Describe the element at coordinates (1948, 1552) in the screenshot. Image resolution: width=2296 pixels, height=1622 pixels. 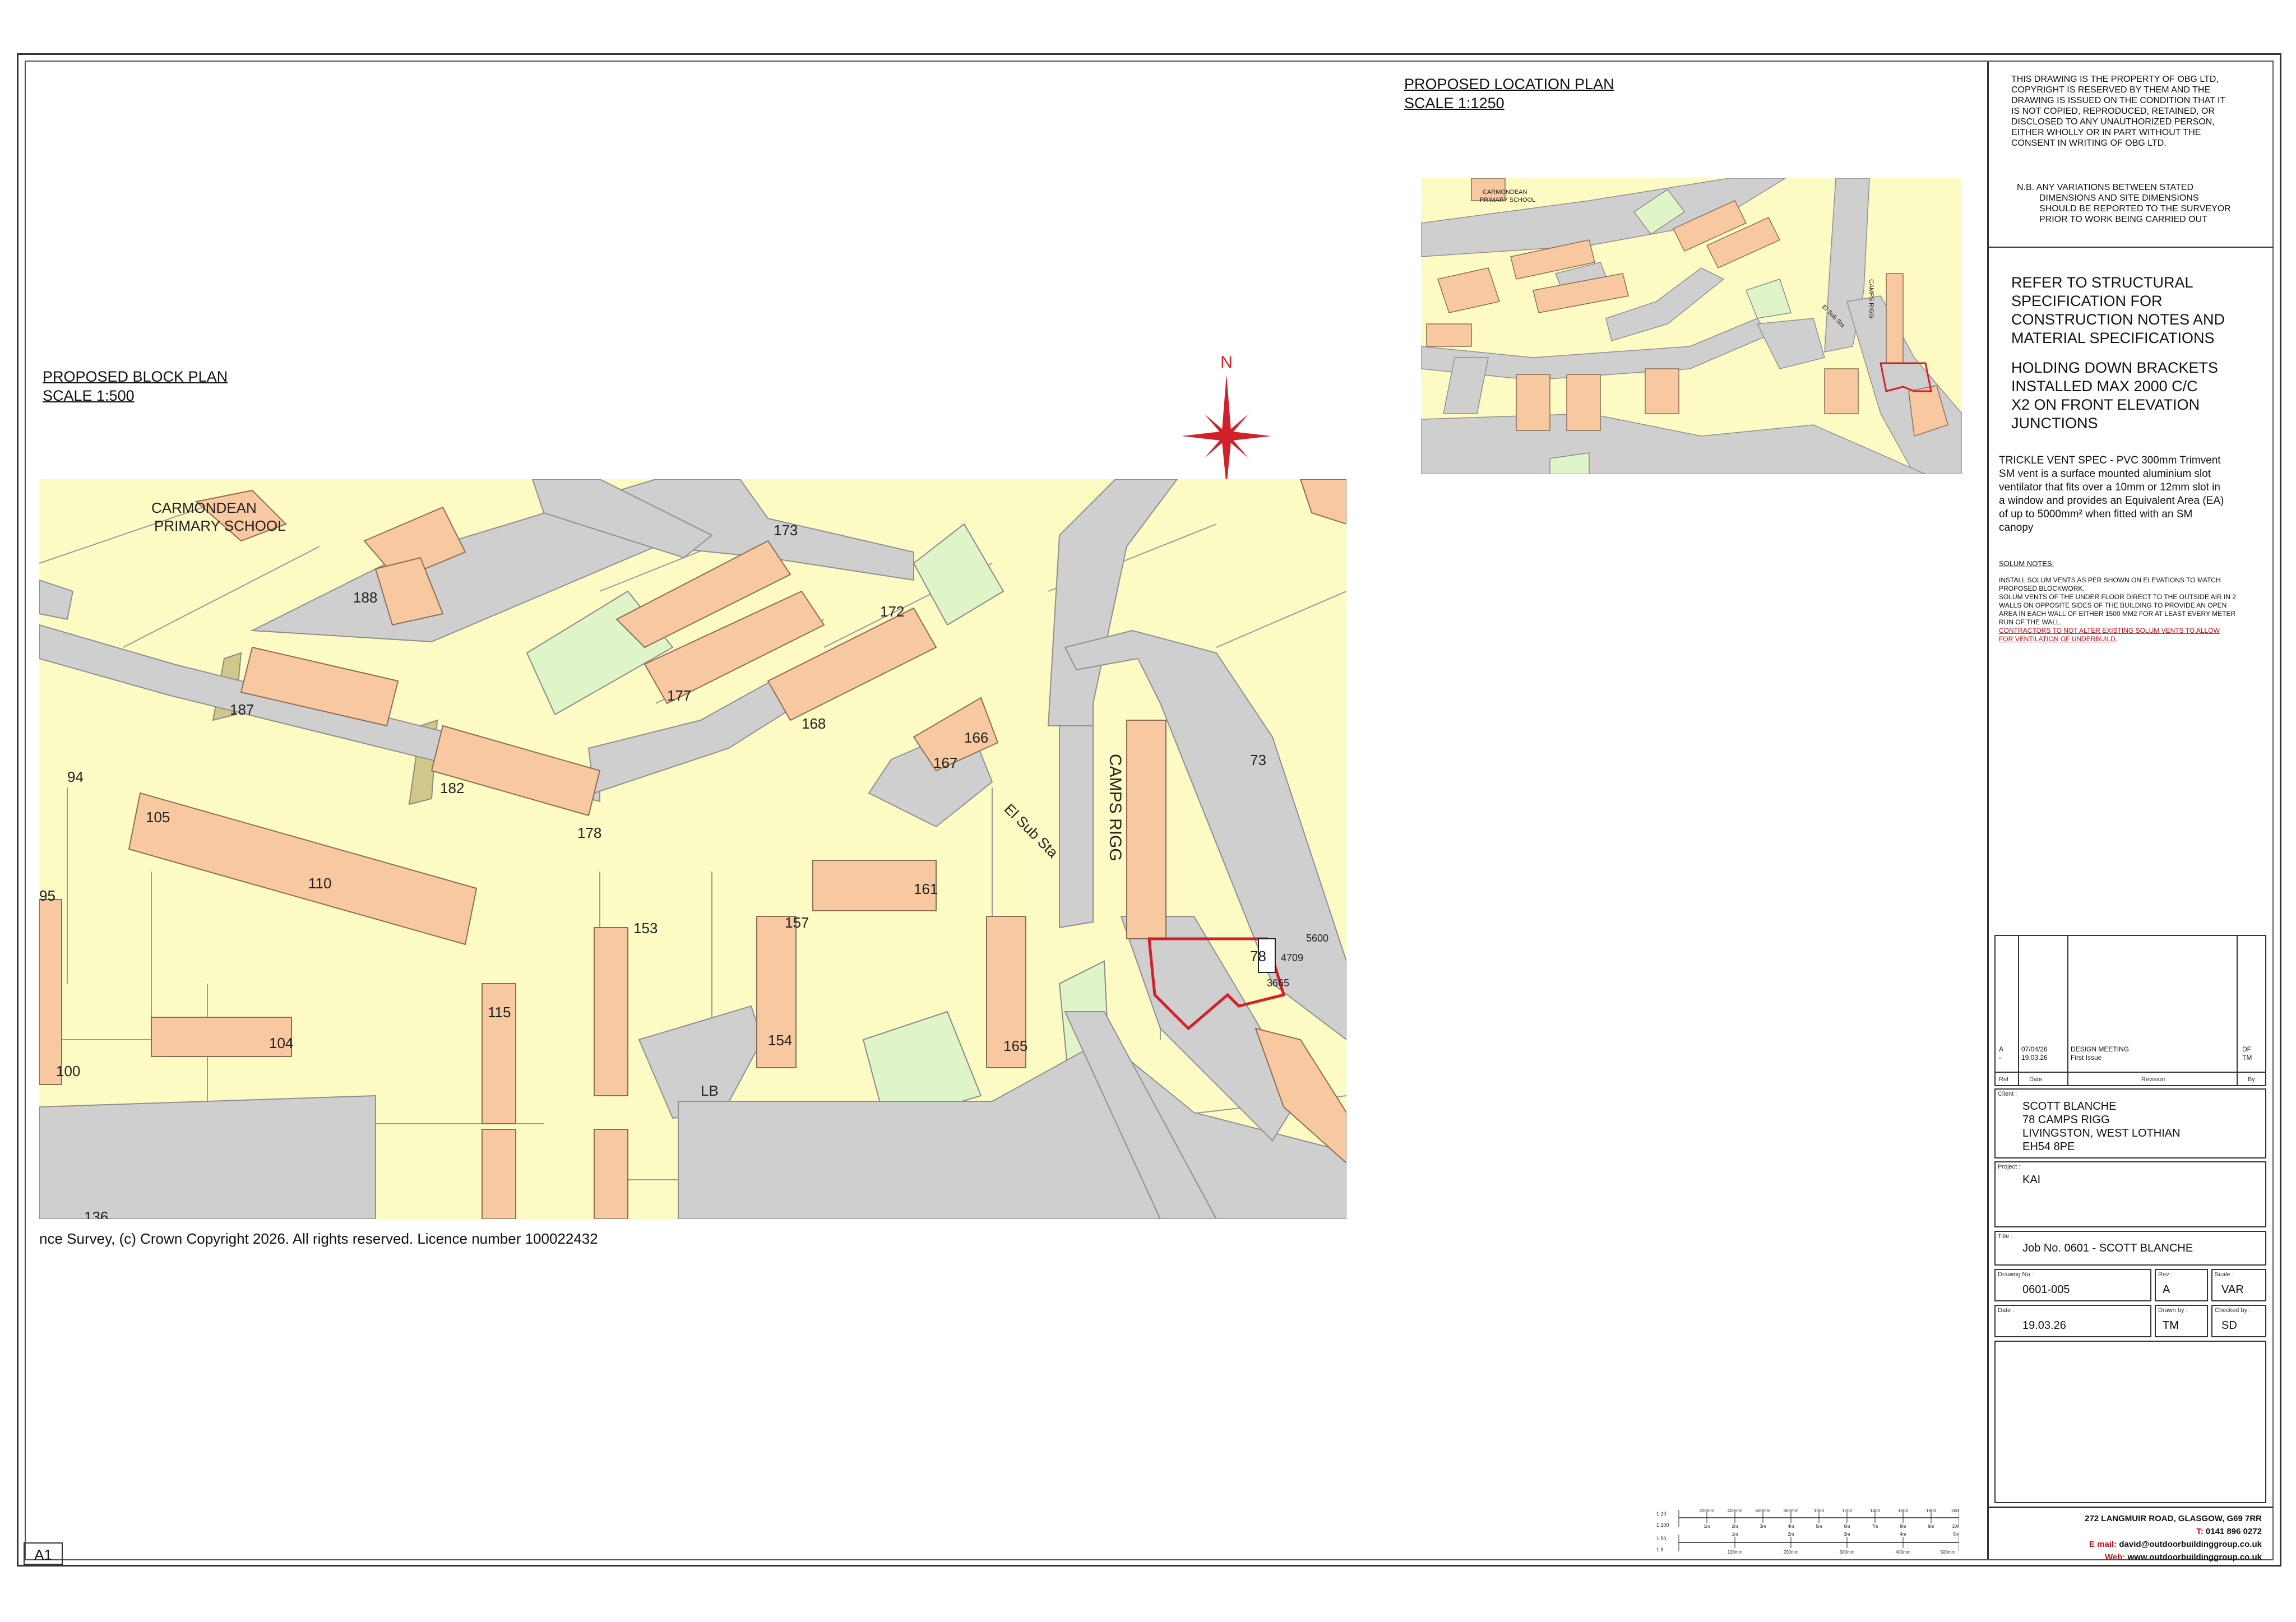
I see `svg-text: 500mm` at that location.